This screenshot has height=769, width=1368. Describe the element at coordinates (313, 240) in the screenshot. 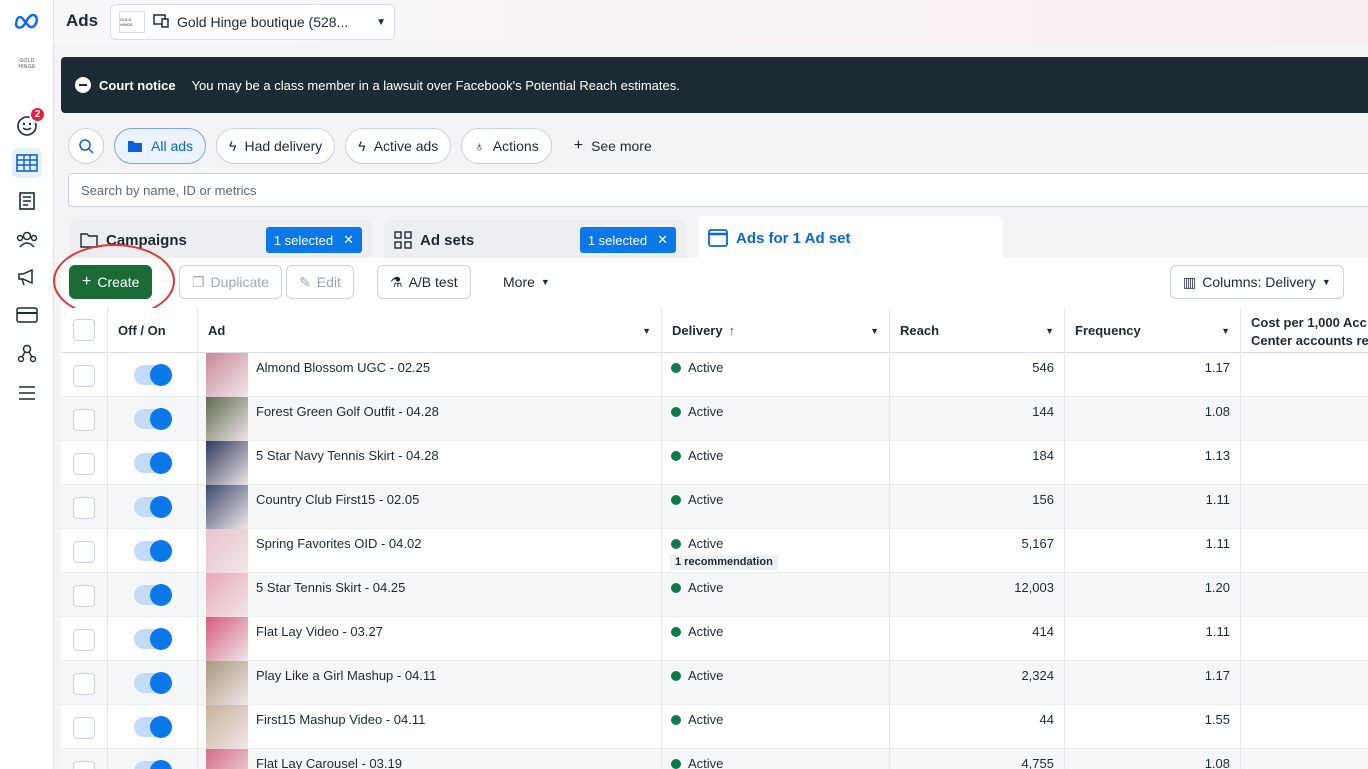

I see `campaigns-selected-pill: 1 selected ✕` at that location.